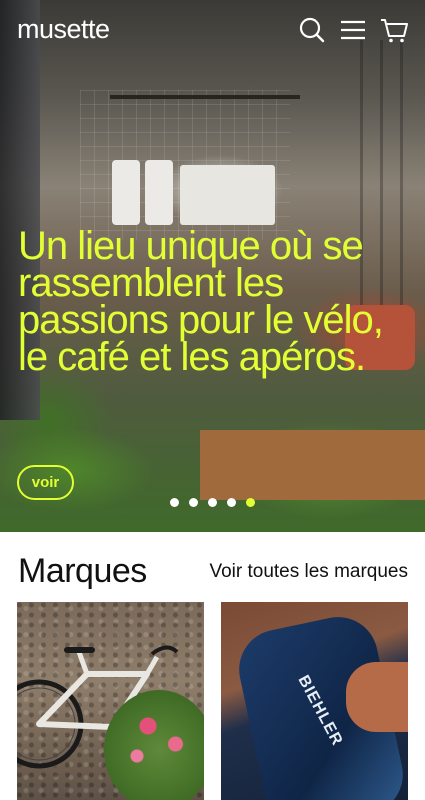 The image size is (425, 800). I want to click on carousel-dots, so click(212, 502).